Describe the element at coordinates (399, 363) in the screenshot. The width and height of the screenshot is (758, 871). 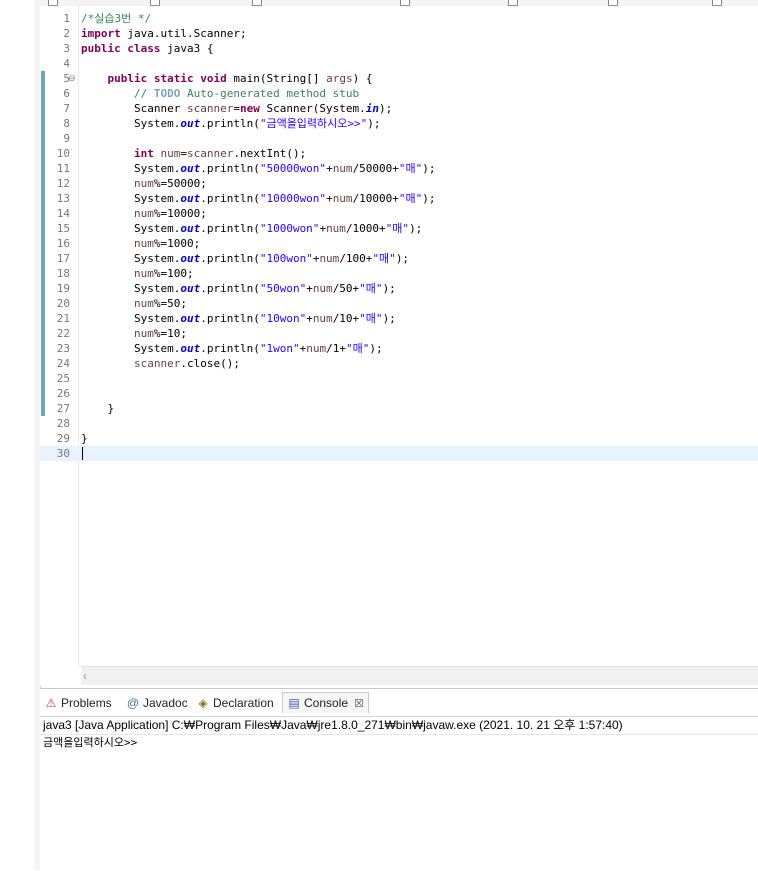
I see `code-line: 24 scanner.close();` at that location.